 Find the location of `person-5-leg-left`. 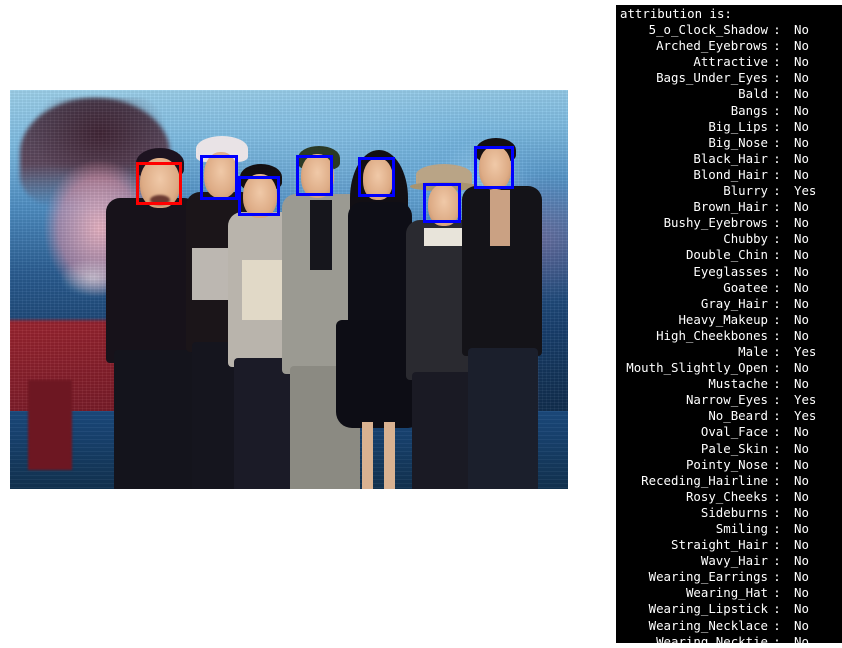

person-5-leg-left is located at coordinates (367, 455).